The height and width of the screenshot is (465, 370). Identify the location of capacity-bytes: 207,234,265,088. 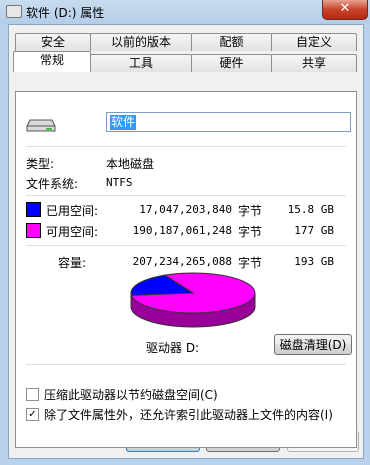
(182, 261).